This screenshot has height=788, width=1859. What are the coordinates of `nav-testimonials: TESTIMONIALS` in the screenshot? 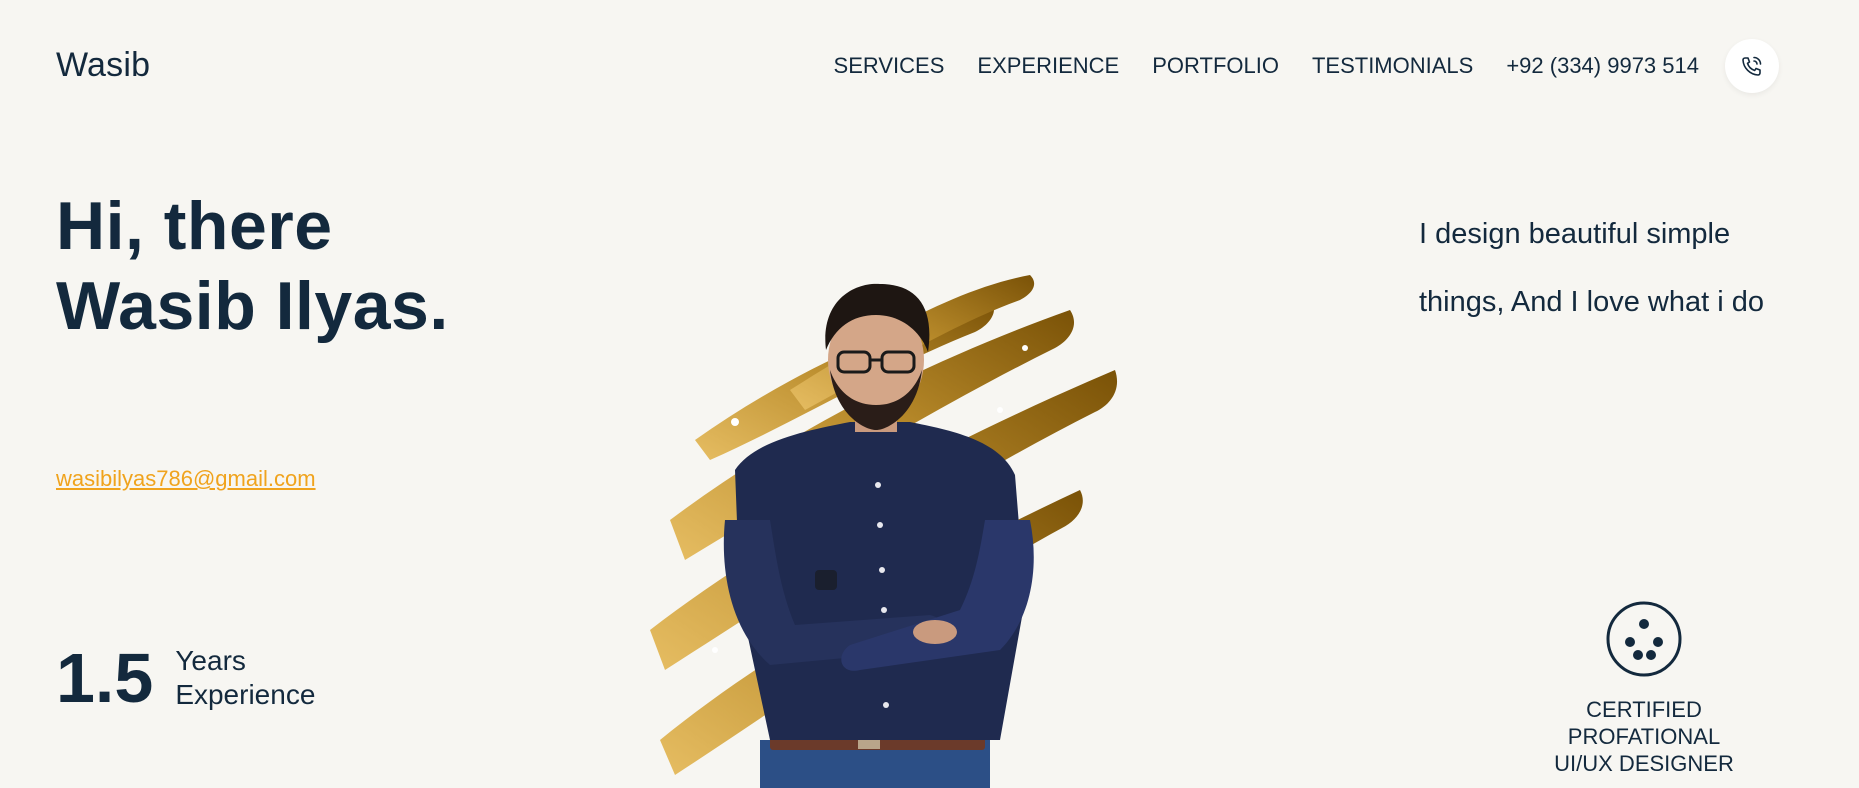 It's located at (1392, 66).